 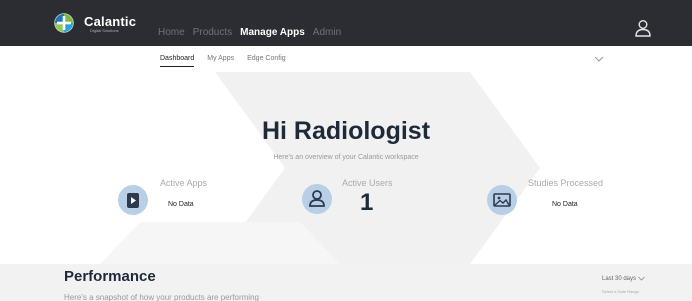 I want to click on studies-processed-stat-icon, so click(x=502, y=200).